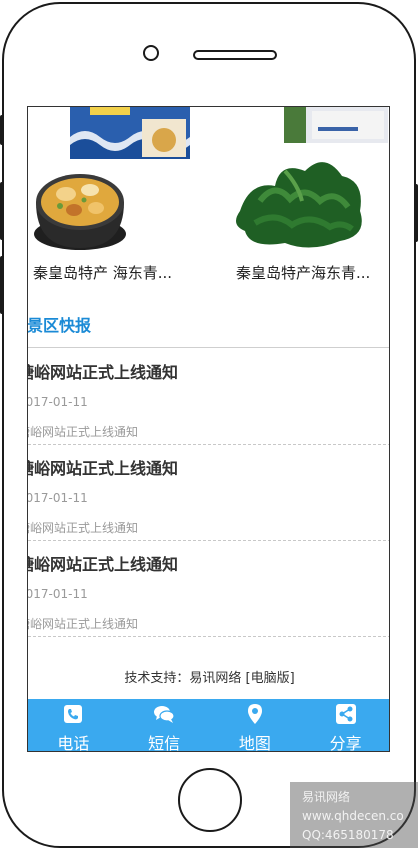  Describe the element at coordinates (164, 743) in the screenshot. I see `nav-label: 短信` at that location.